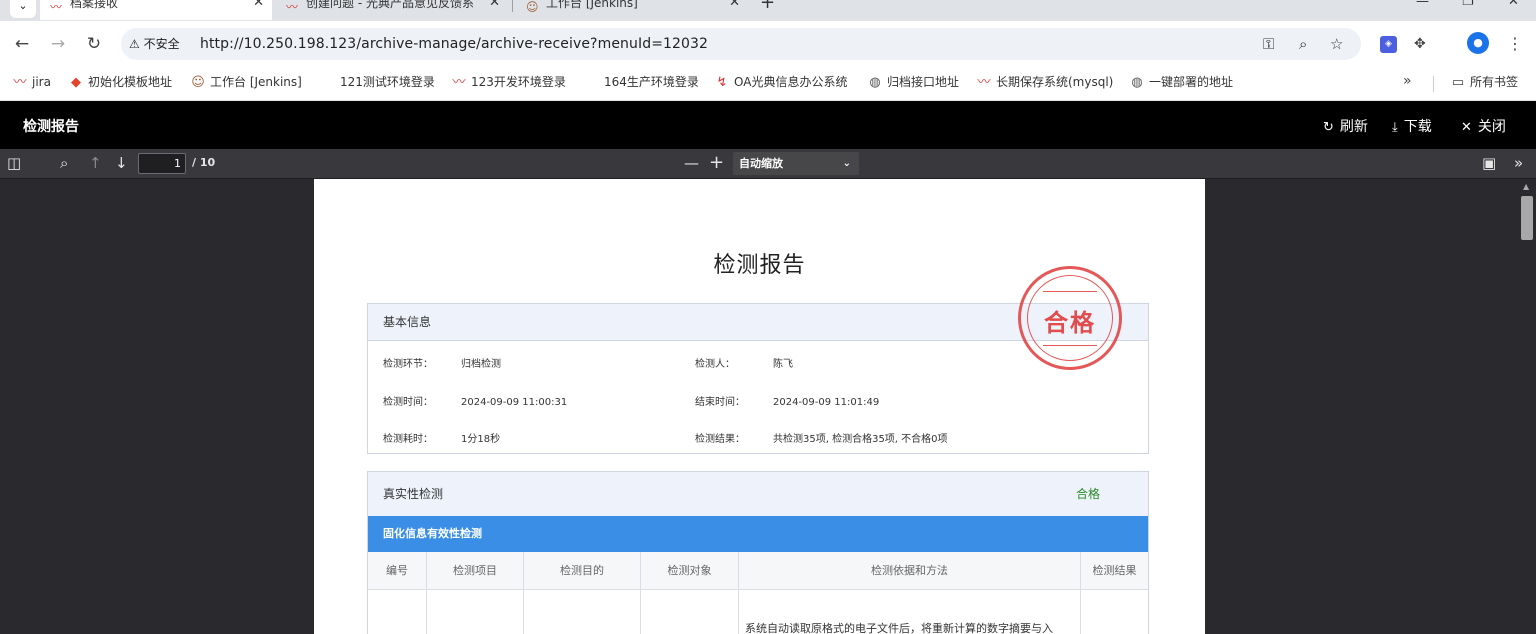  I want to click on column-header-item: 检测项目, so click(475, 571).